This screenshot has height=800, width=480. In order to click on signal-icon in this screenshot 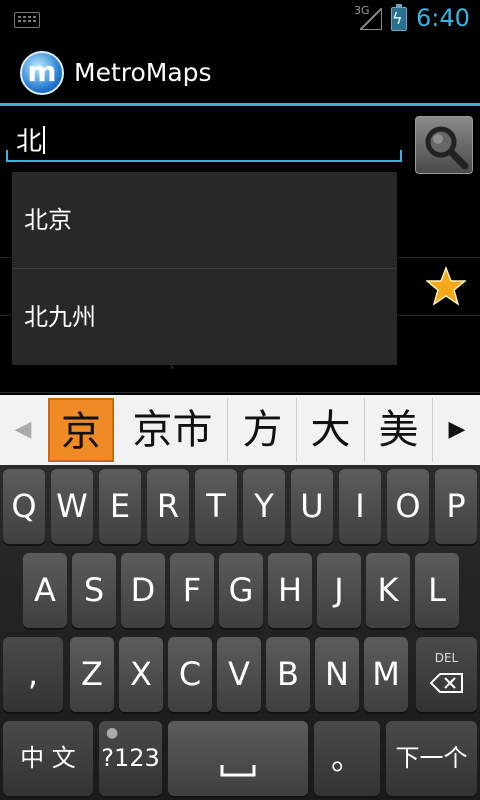, I will do `click(371, 19)`.